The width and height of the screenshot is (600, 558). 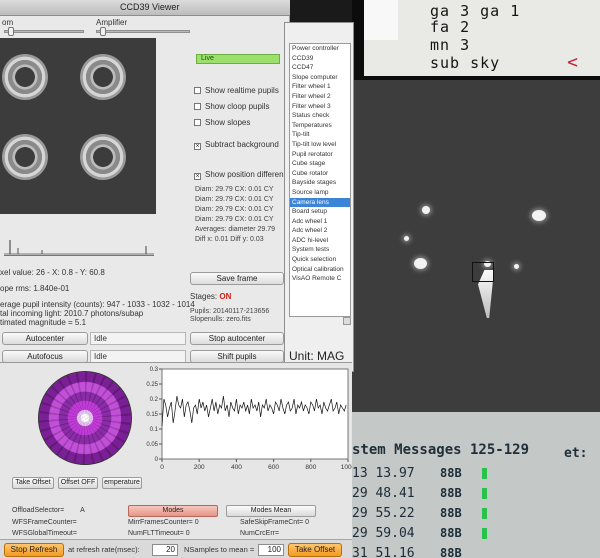 What do you see at coordinates (320, 174) in the screenshot?
I see `device-list-item: Cube rotator` at bounding box center [320, 174].